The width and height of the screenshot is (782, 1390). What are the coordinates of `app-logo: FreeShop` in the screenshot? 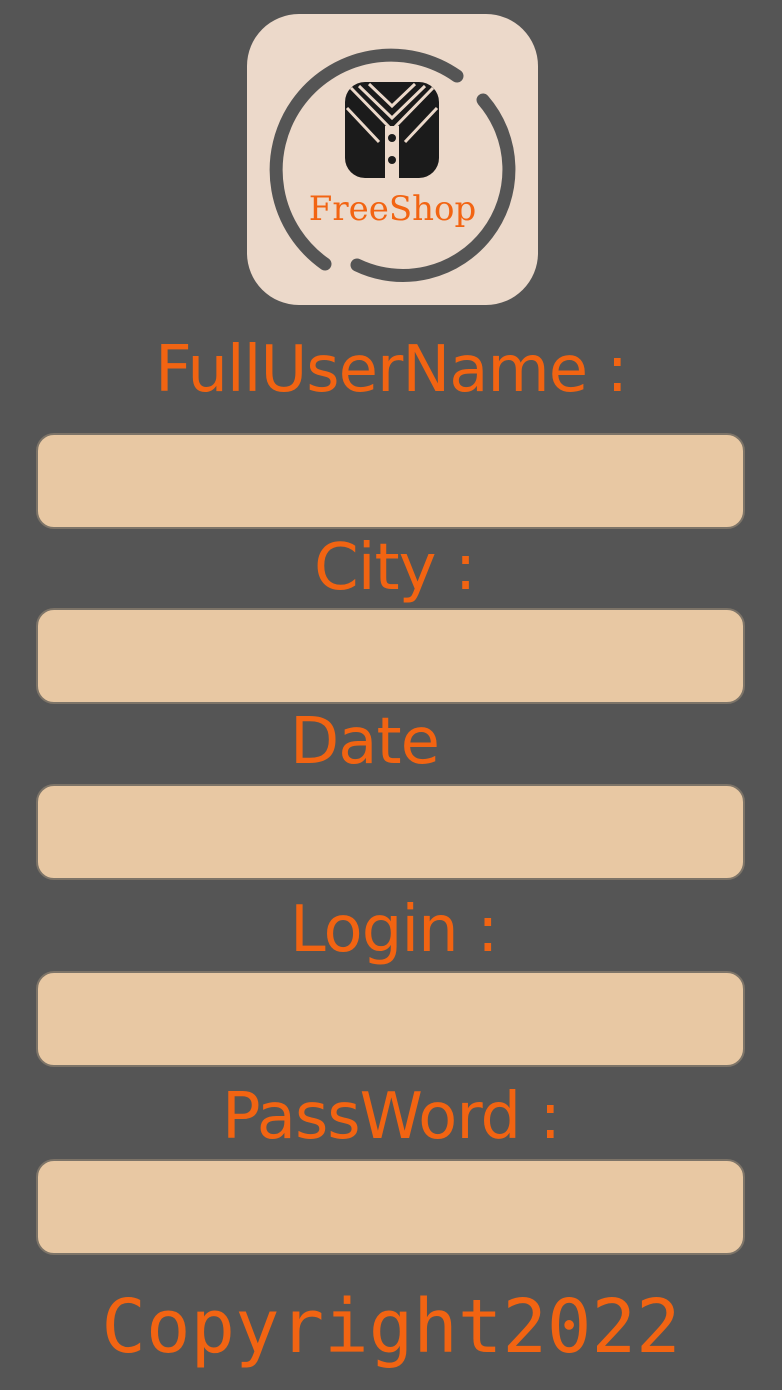 It's located at (392, 159).